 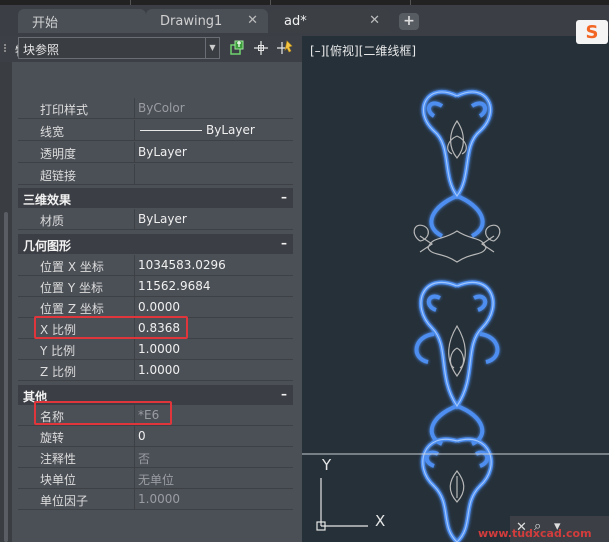 What do you see at coordinates (214, 286) in the screenshot?
I see `property-value: 11562.9684` at bounding box center [214, 286].